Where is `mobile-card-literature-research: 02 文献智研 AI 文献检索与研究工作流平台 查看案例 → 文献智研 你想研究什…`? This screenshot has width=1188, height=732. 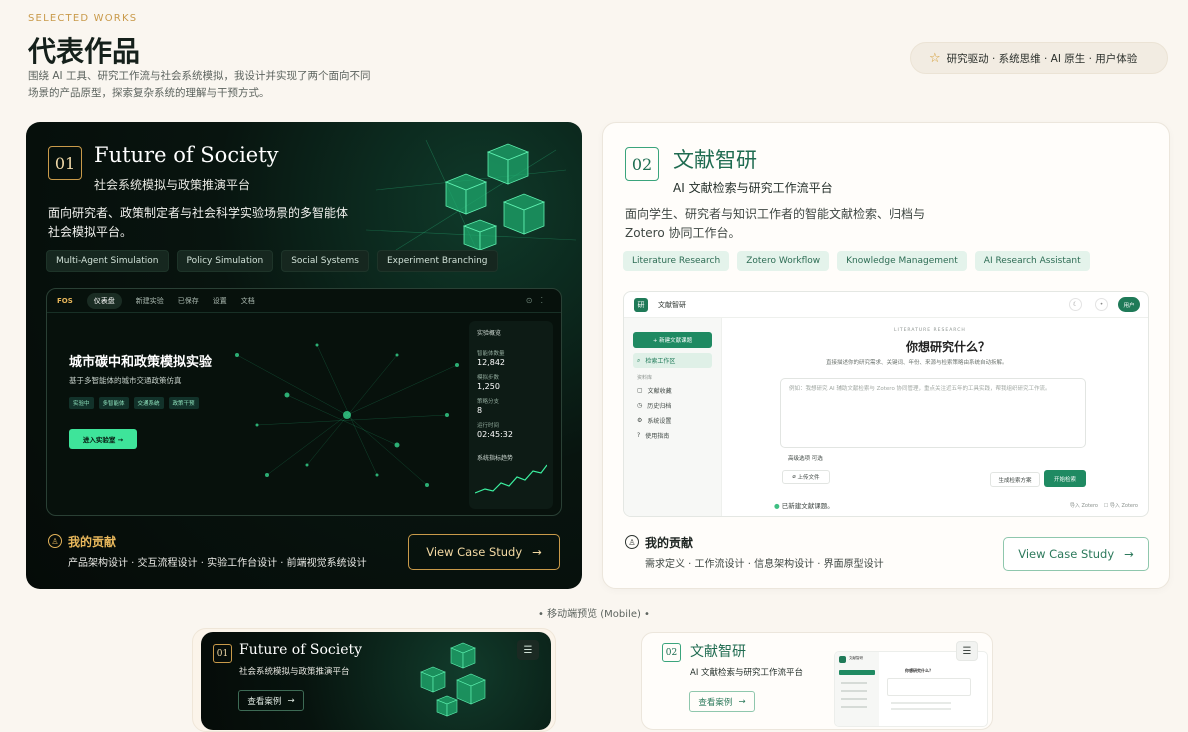
mobile-card-literature-research: 02 文献智研 AI 文献检索与研究工作流平台 查看案例 → 文献智研 你想研究什… is located at coordinates (817, 681).